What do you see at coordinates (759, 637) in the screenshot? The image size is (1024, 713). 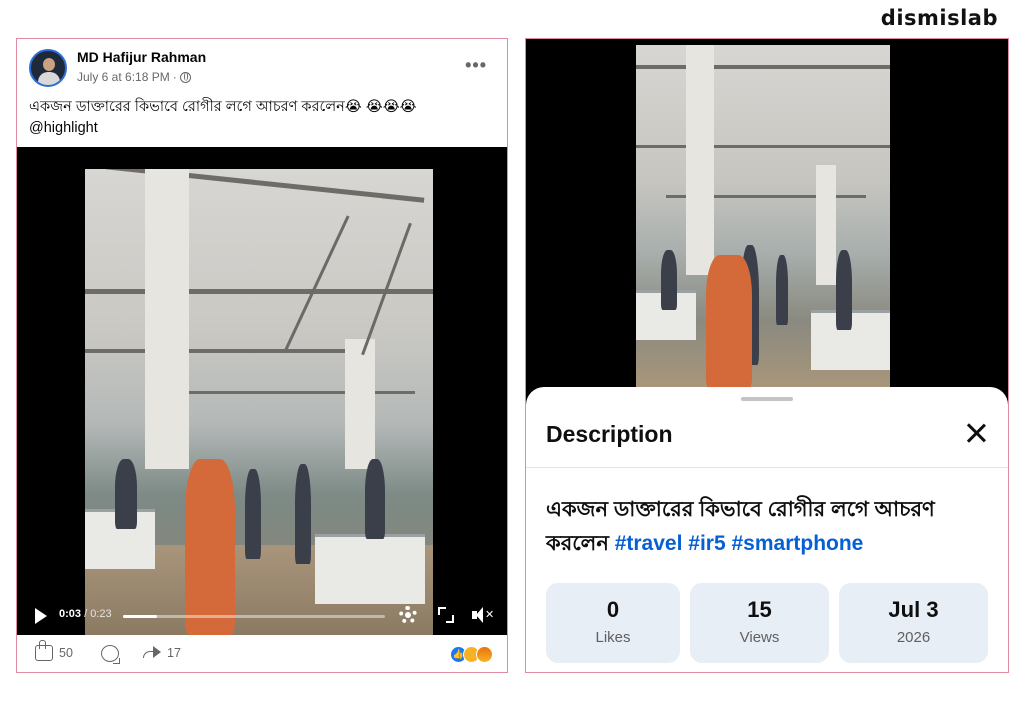 I see `stat-views-label: Views` at bounding box center [759, 637].